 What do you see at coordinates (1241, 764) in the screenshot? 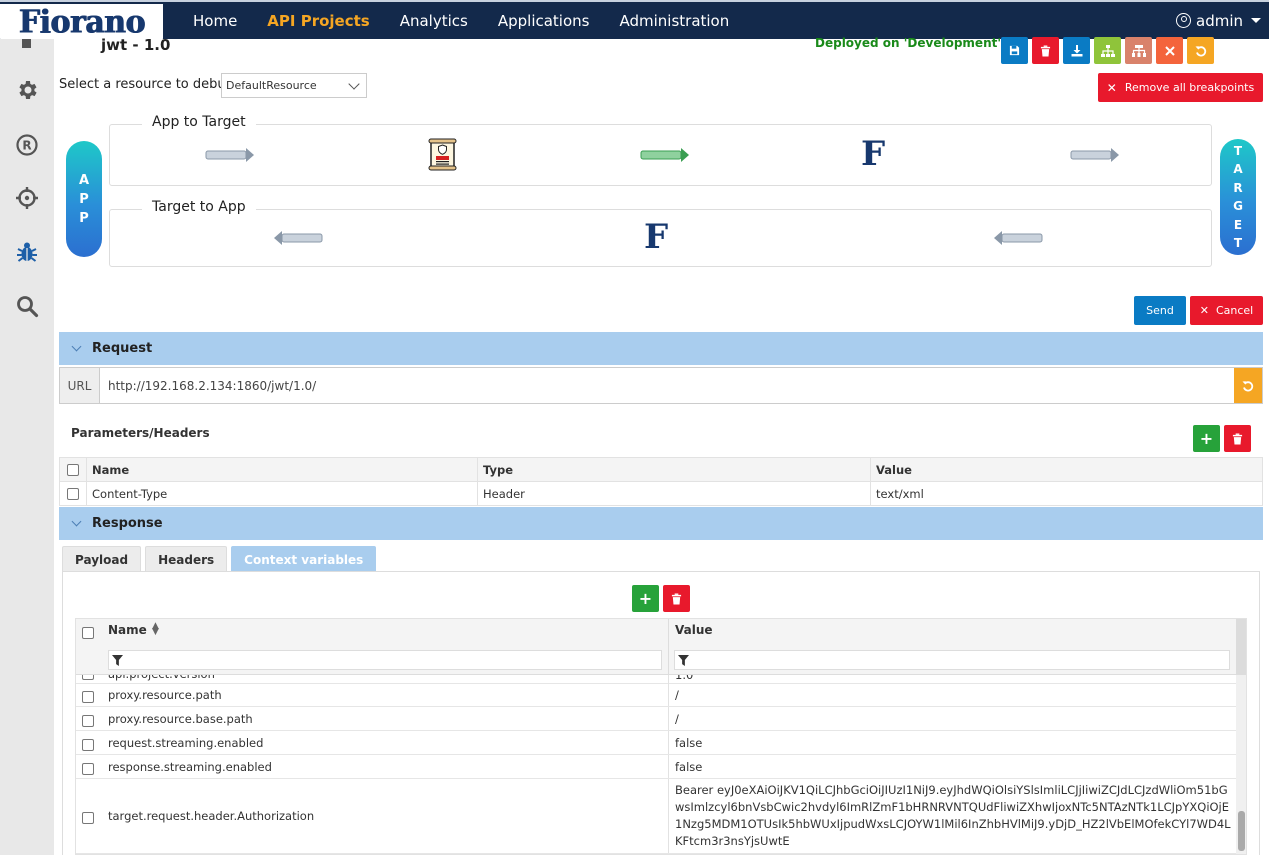
I see `table-scrollbar` at bounding box center [1241, 764].